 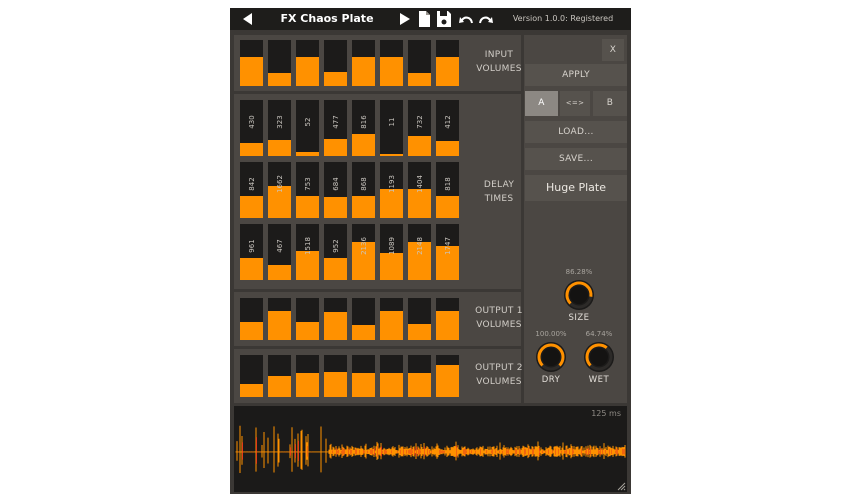 I want to click on ab-a-button: A, so click(x=541, y=103).